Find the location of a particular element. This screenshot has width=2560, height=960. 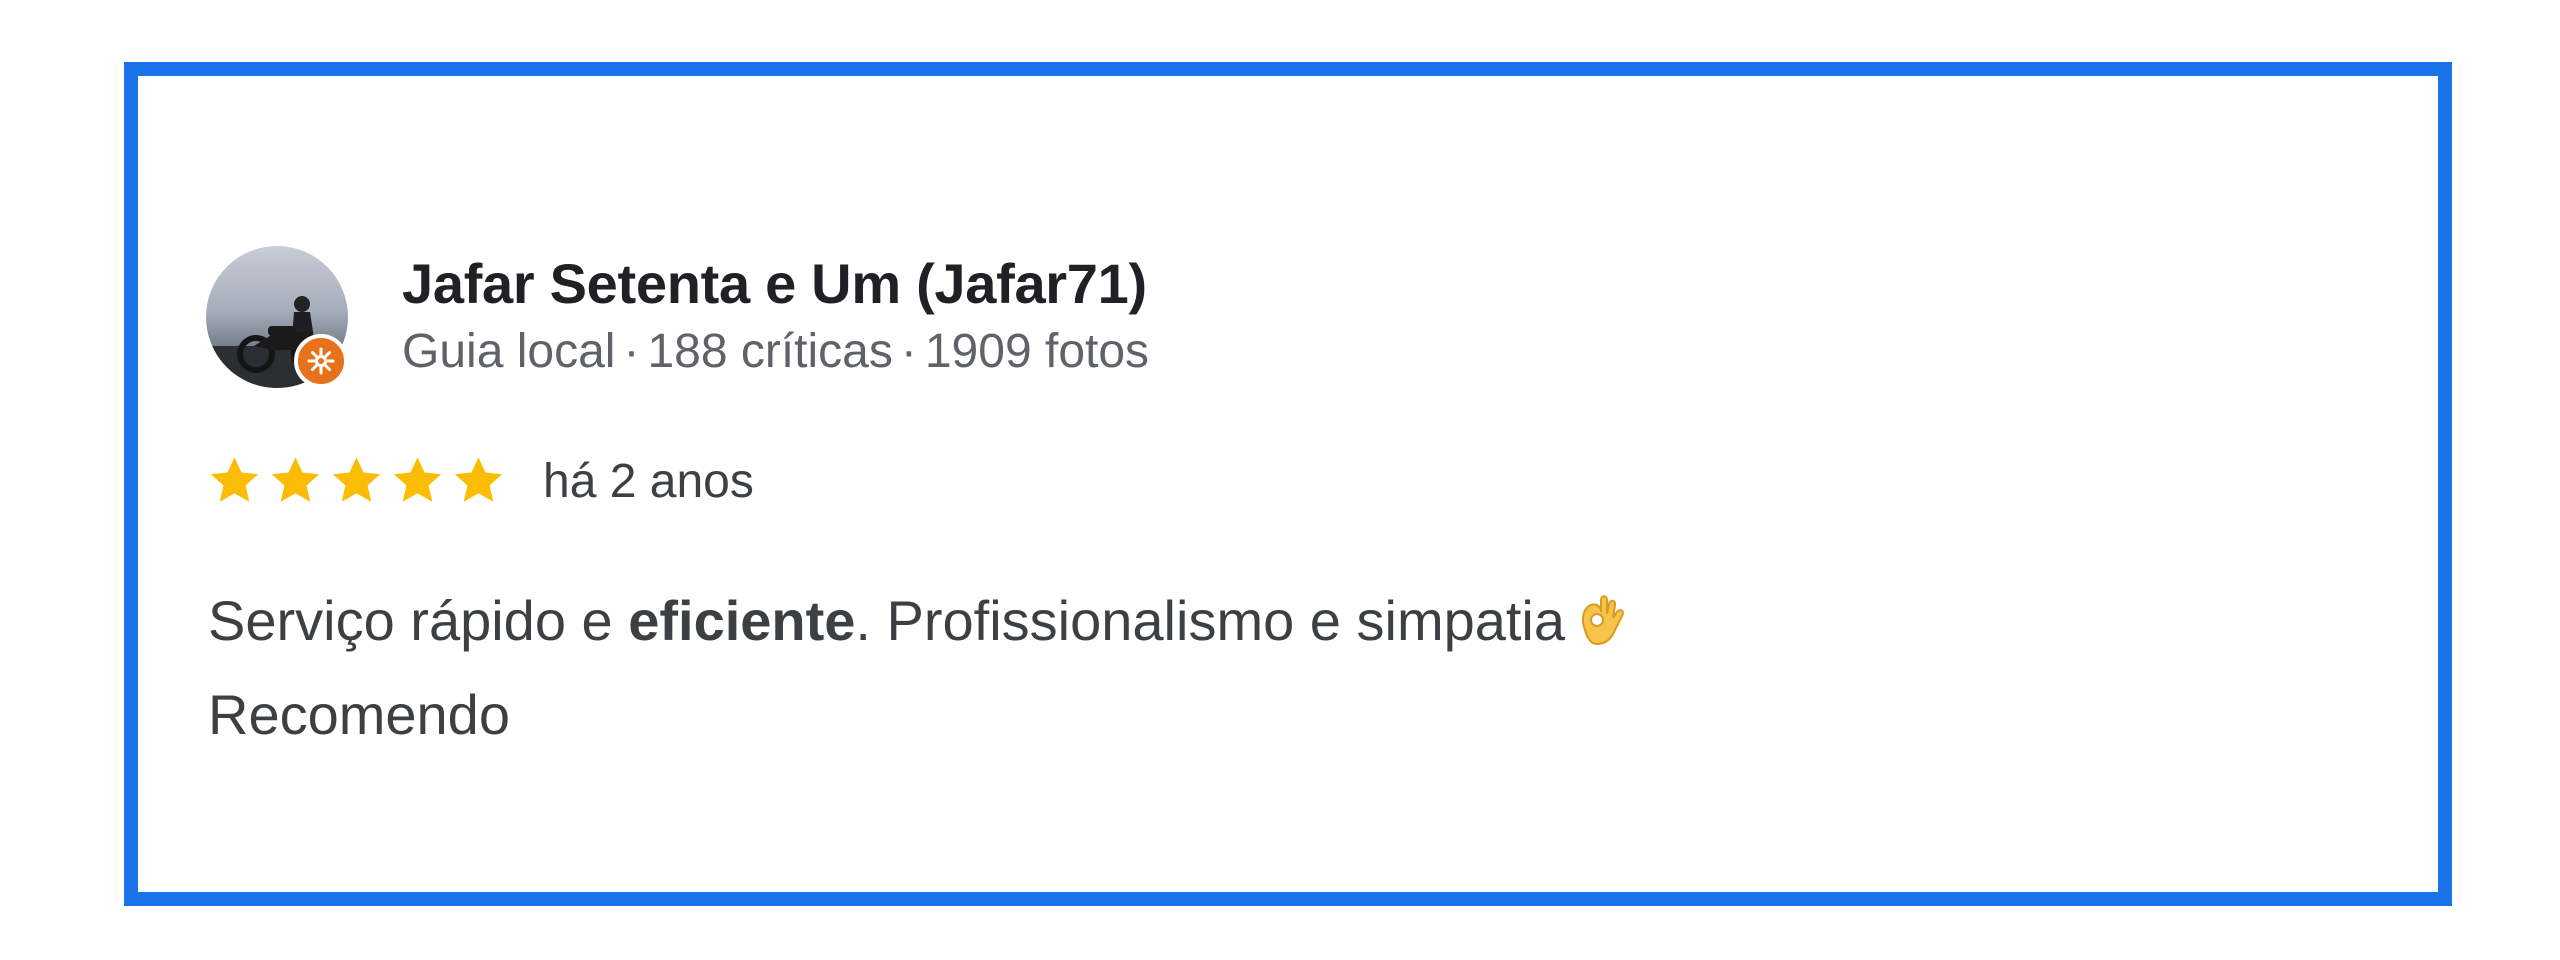

author-meta: Guia local · 188 críticas · 1909 fotos is located at coordinates (775, 352).